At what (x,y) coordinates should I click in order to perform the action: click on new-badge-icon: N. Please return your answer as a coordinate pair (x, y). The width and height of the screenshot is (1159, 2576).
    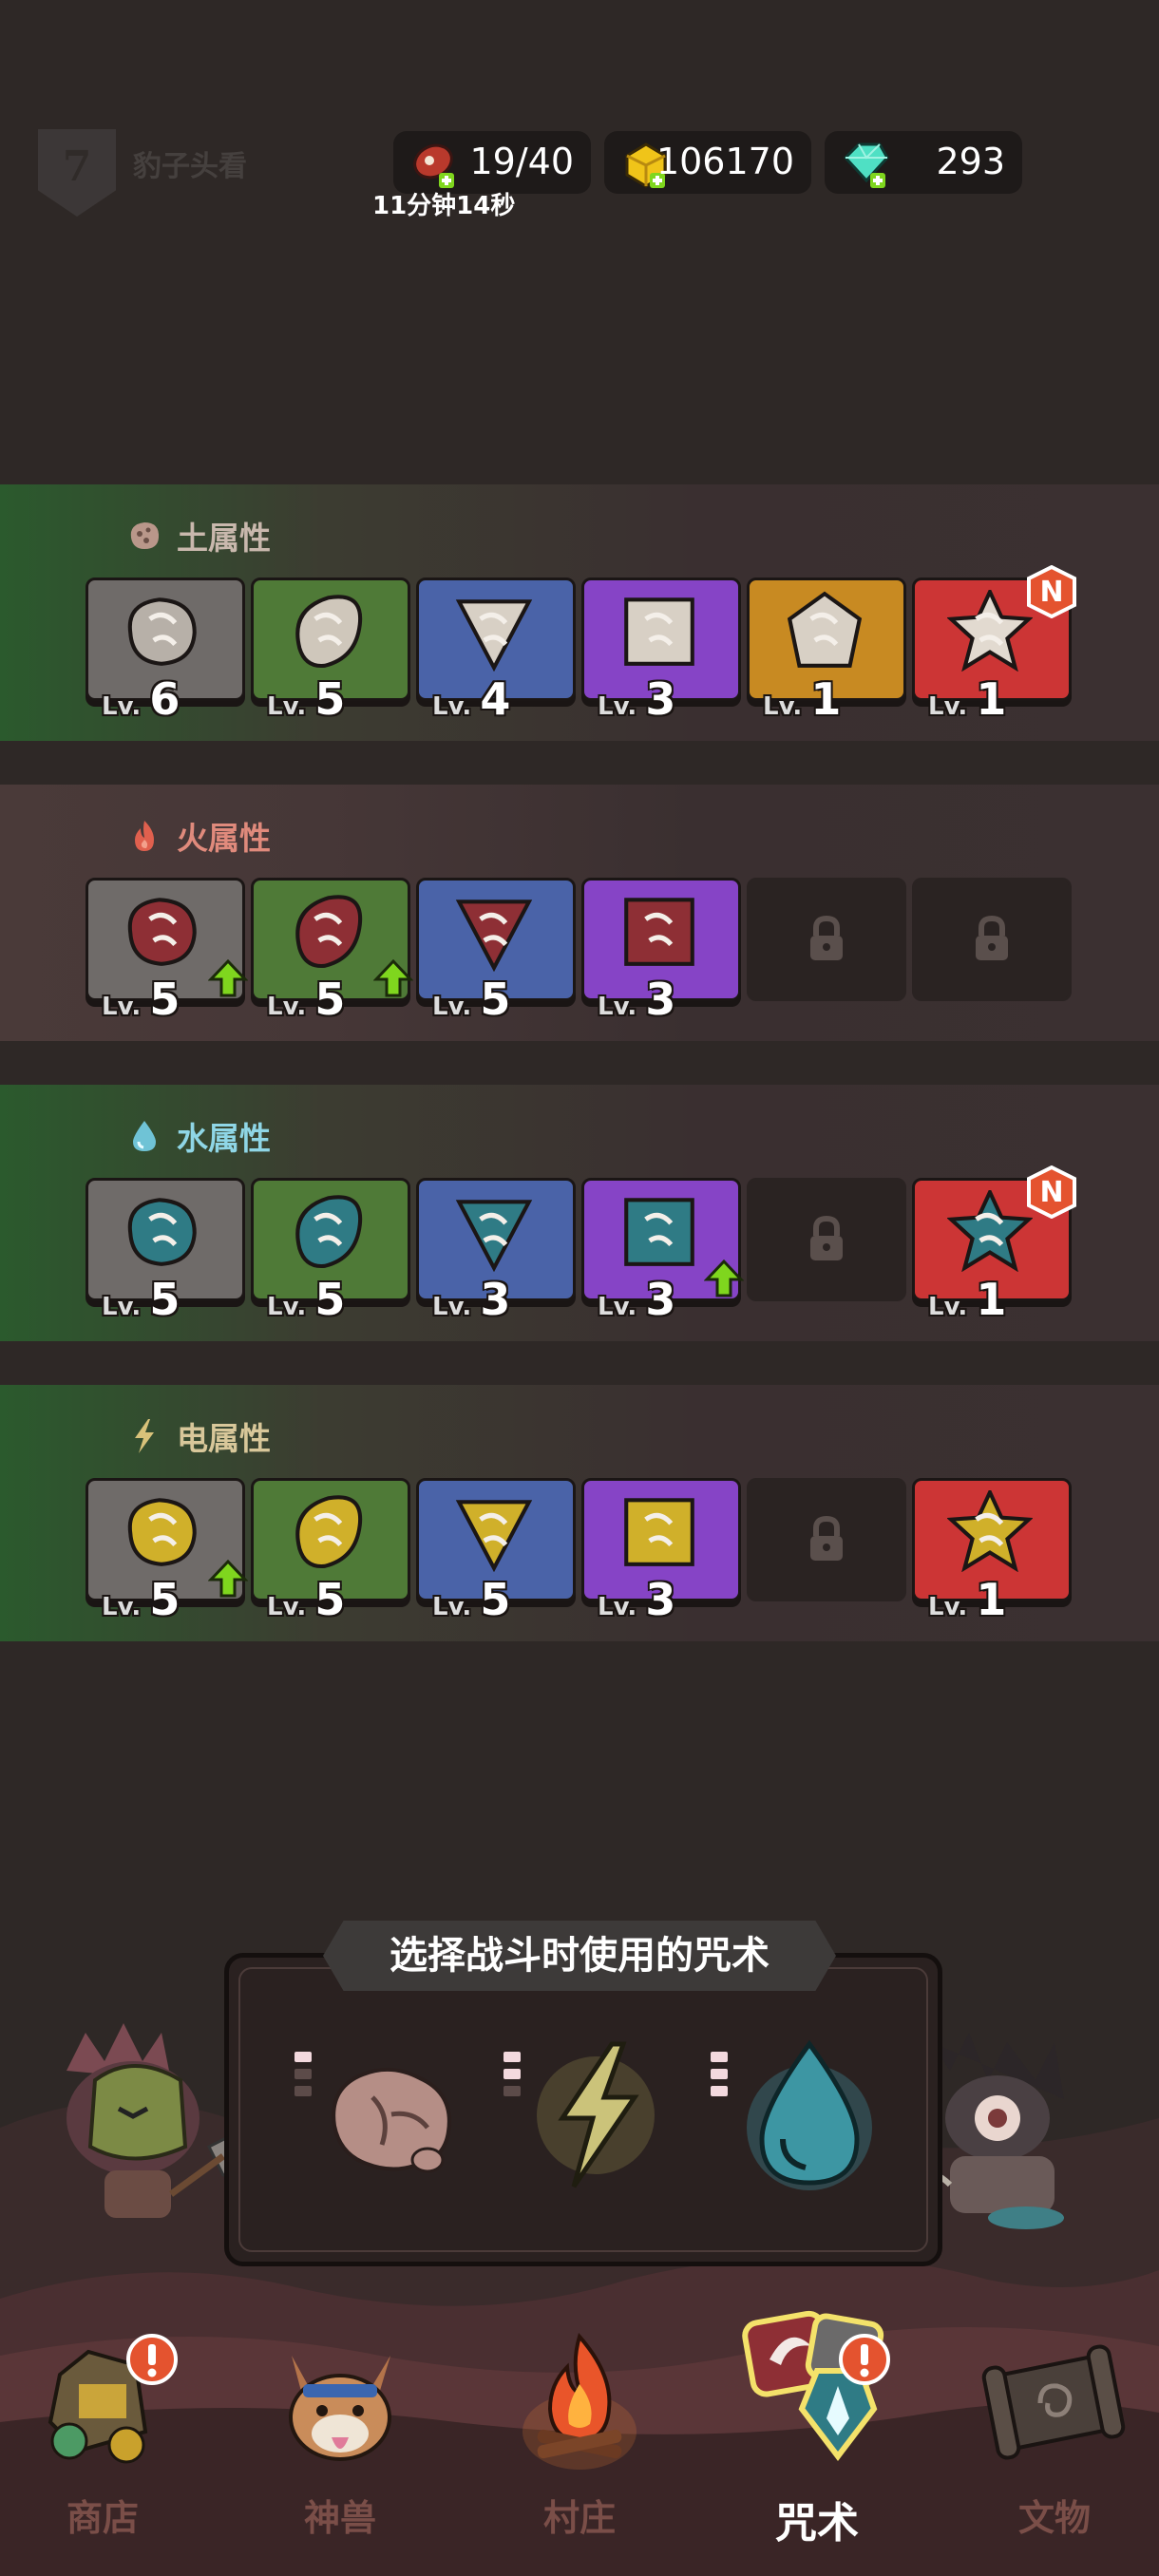
    Looking at the image, I should click on (1051, 591).